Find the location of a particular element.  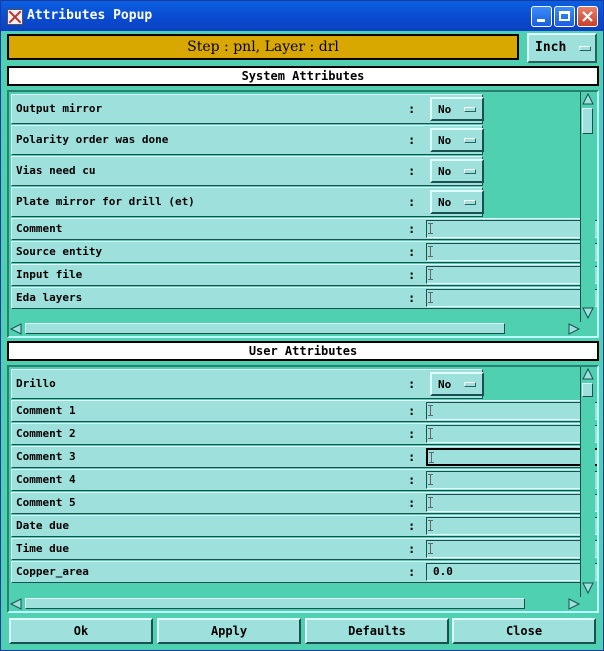

attribute-row: Source entity: is located at coordinates (304, 252).